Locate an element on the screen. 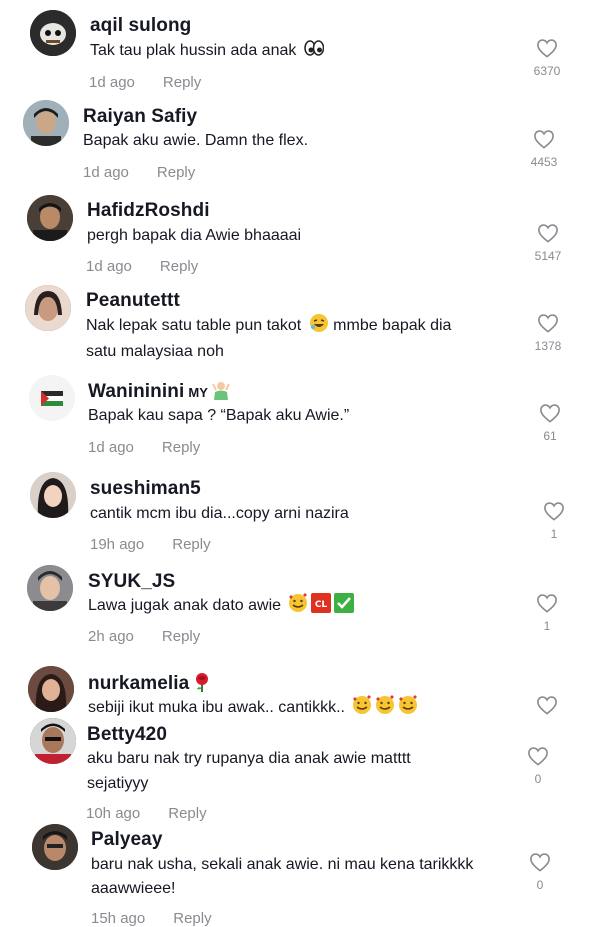 The width and height of the screenshot is (590, 927). like-count: 1378 is located at coordinates (548, 346).